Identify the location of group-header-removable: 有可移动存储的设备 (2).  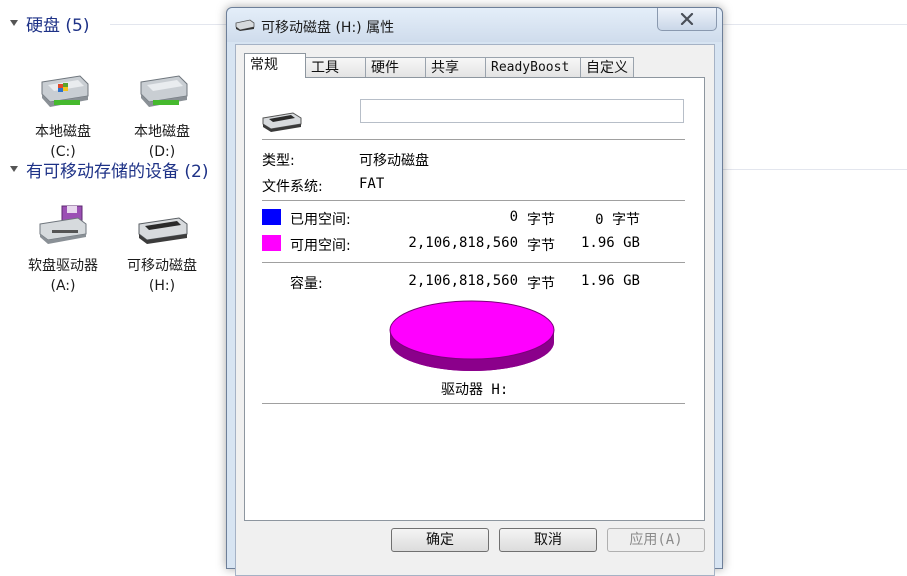
(109, 169).